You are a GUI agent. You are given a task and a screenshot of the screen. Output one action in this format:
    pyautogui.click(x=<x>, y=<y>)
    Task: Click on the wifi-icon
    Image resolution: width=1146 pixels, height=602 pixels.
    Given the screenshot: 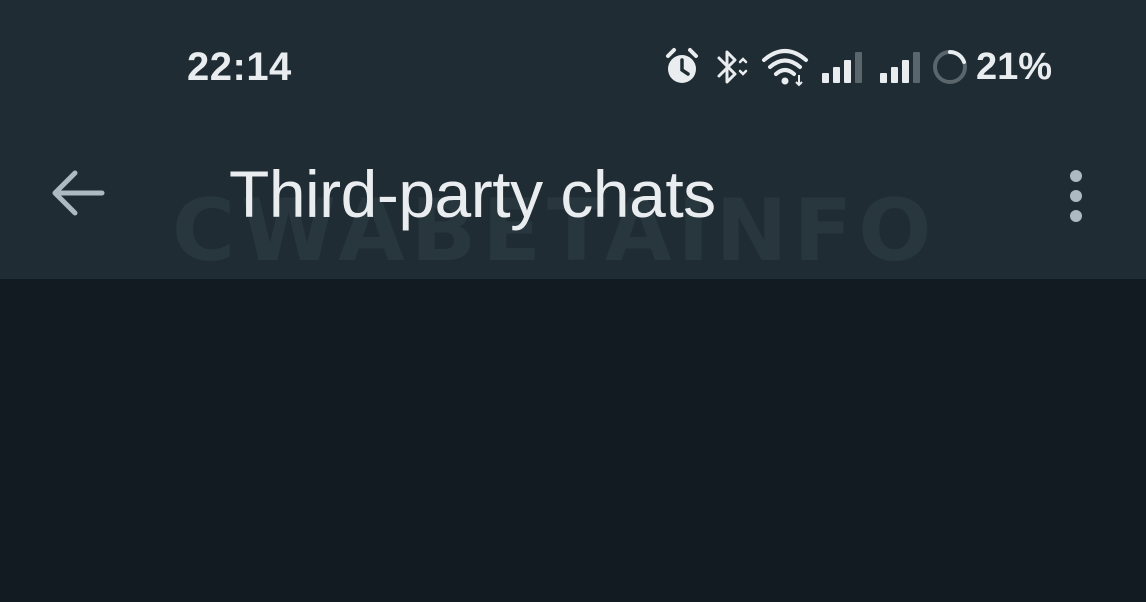 What is the action you would take?
    pyautogui.click(x=786, y=67)
    